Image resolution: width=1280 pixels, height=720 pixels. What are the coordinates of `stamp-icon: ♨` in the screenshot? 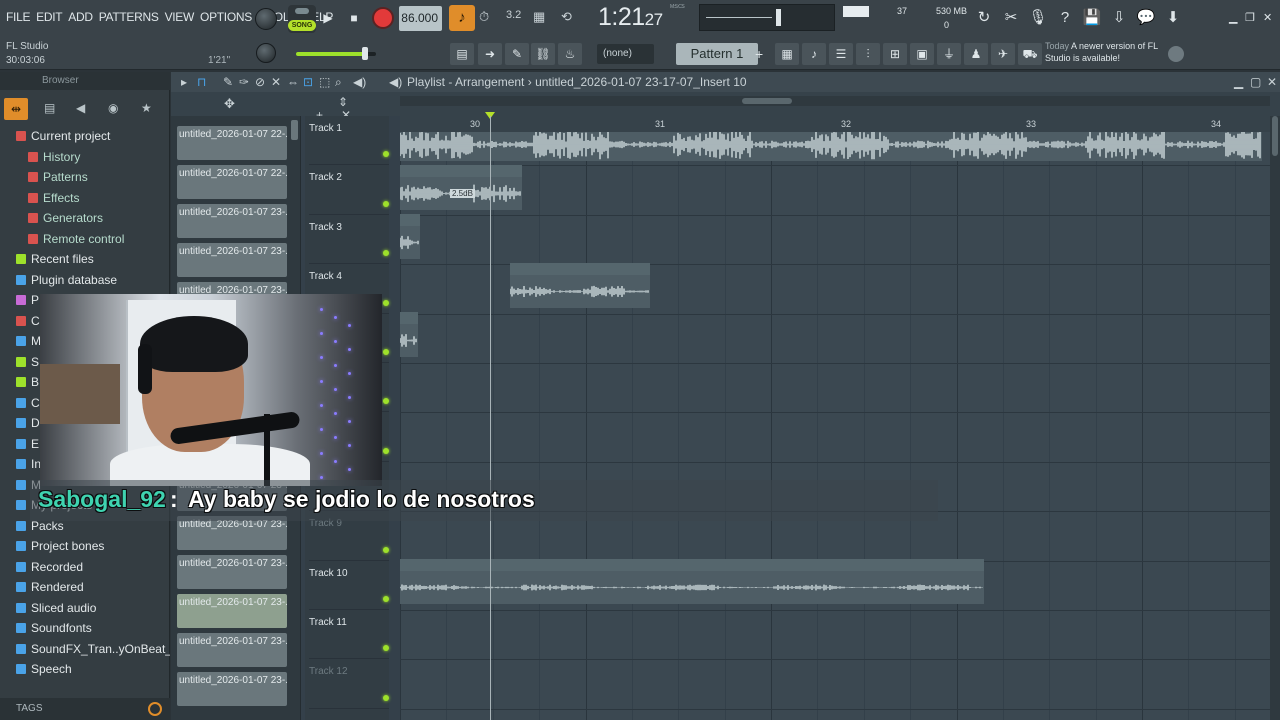 It's located at (570, 54).